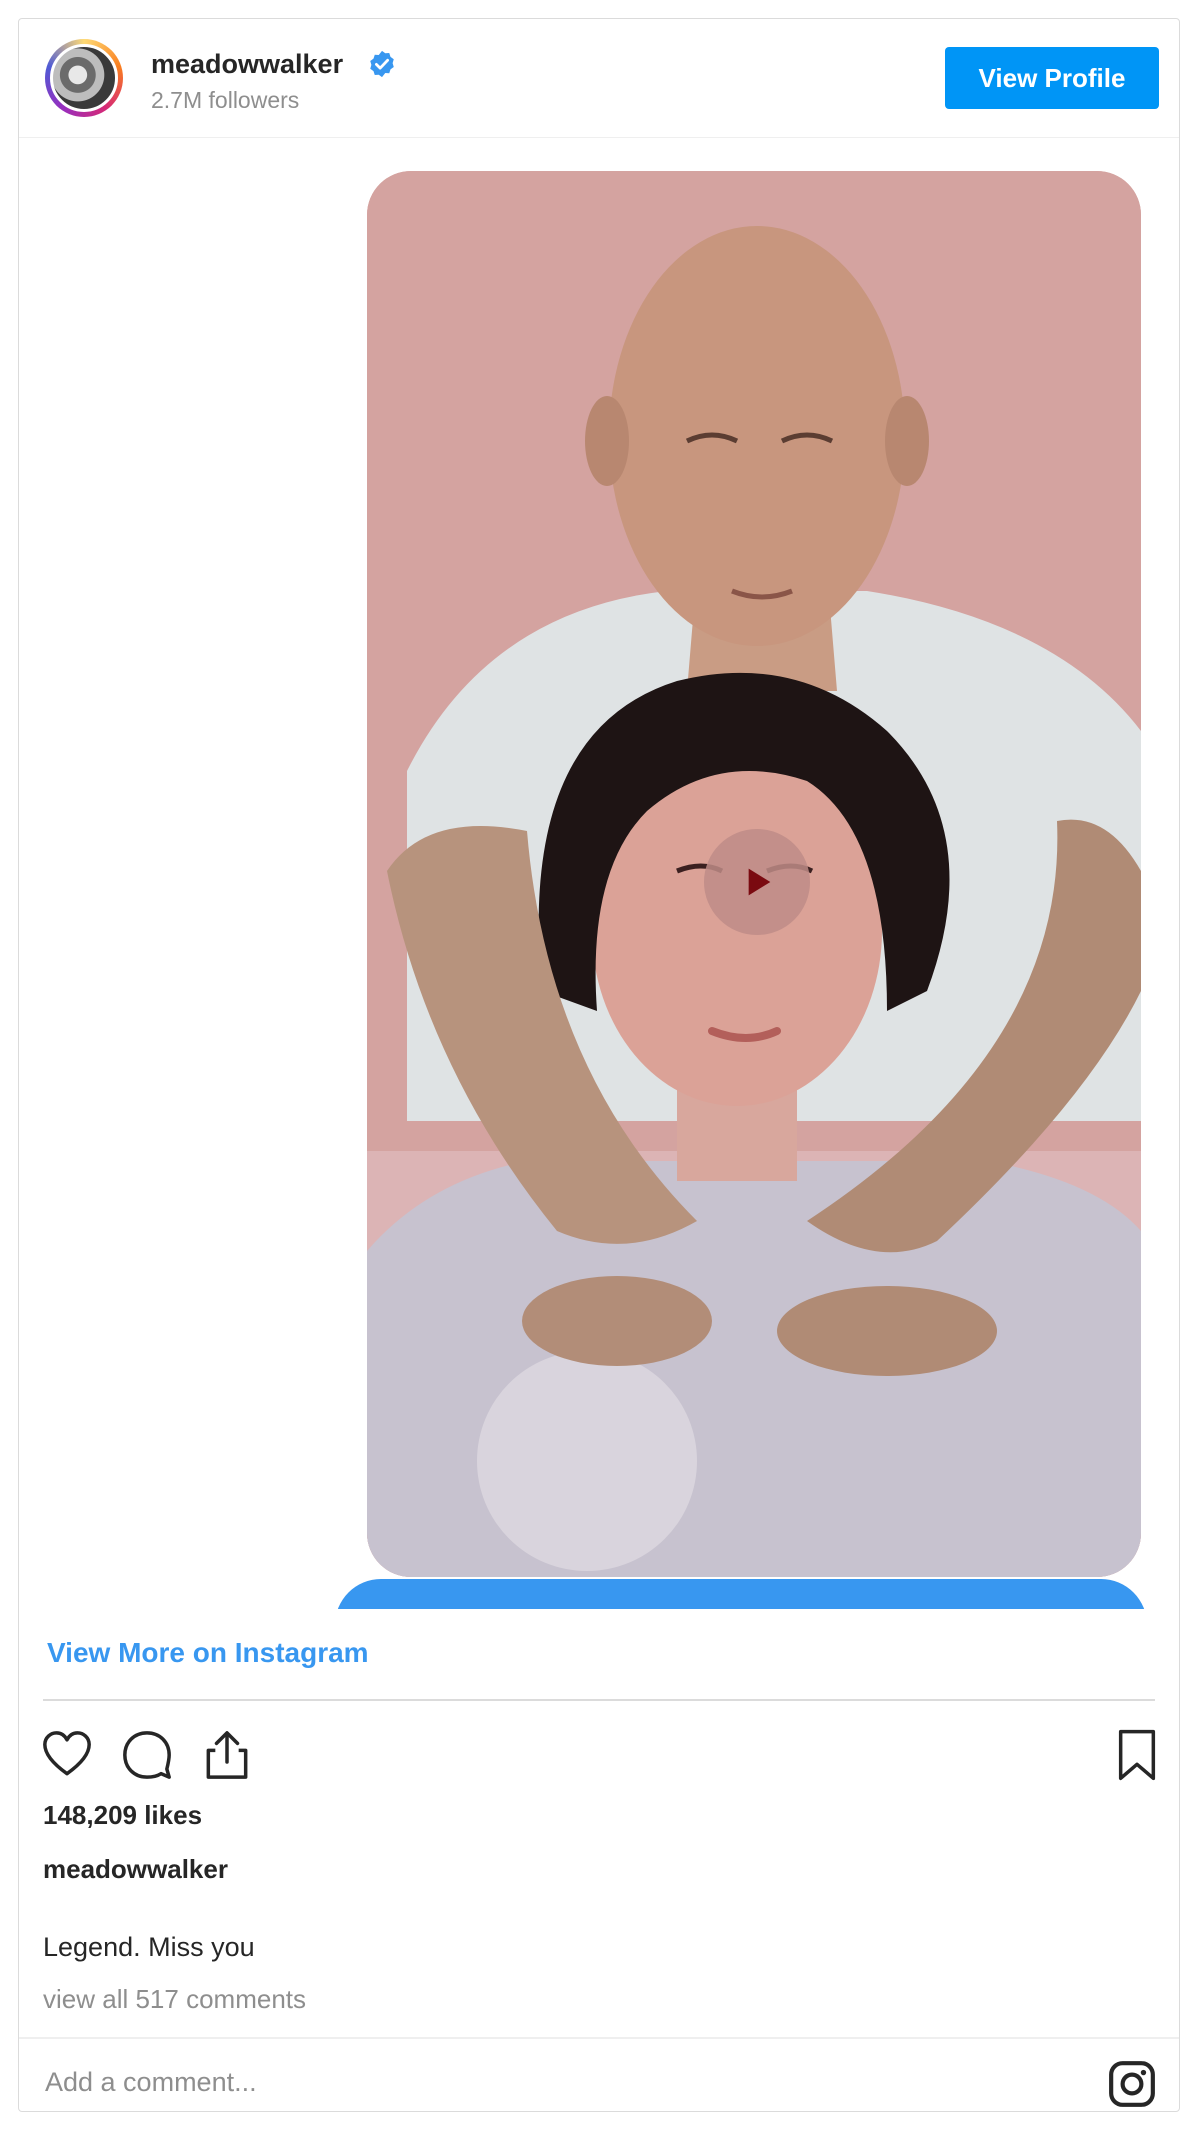  I want to click on bookmark-icon, so click(1137, 1755).